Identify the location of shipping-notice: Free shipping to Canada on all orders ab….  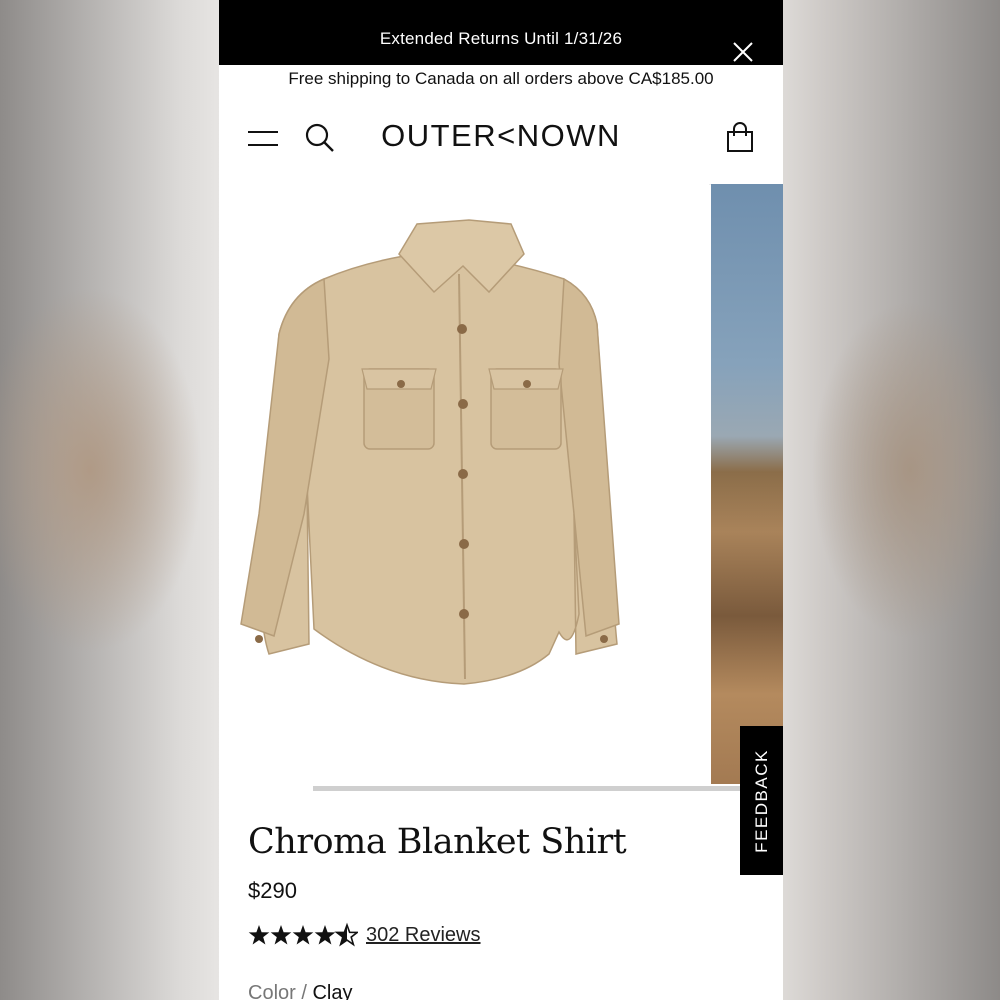
(501, 78).